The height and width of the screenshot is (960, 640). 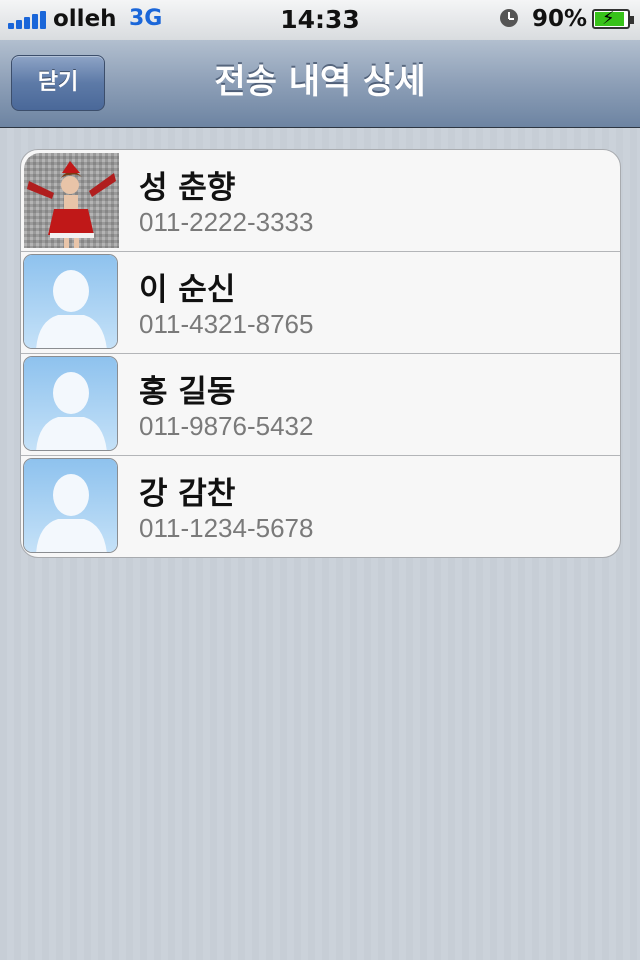 What do you see at coordinates (226, 528) in the screenshot?
I see `contact-phone: 011-1234-5678` at bounding box center [226, 528].